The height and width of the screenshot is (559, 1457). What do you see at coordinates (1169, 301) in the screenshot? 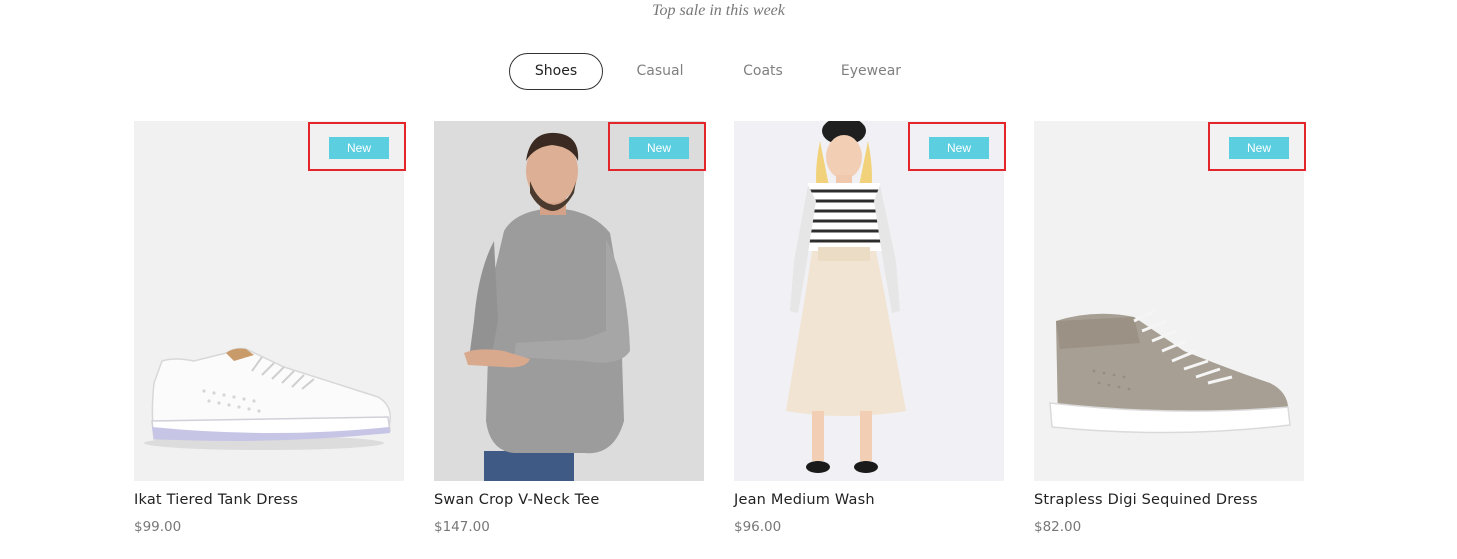
I see `taupe-high-top-sneaker-image` at bounding box center [1169, 301].